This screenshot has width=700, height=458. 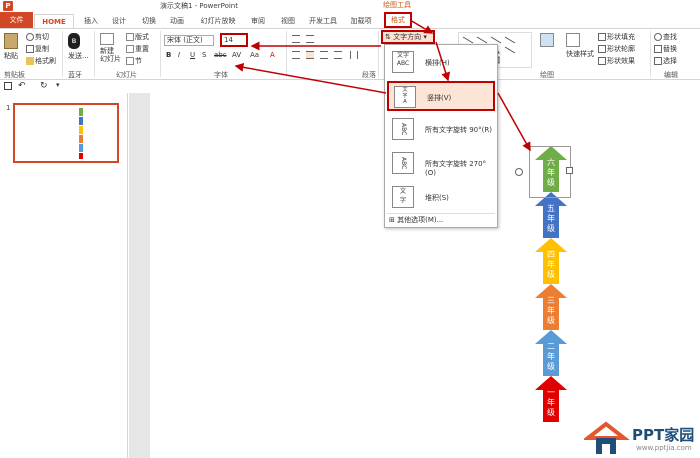 What do you see at coordinates (130, 37) in the screenshot?
I see `layout-icon` at bounding box center [130, 37].